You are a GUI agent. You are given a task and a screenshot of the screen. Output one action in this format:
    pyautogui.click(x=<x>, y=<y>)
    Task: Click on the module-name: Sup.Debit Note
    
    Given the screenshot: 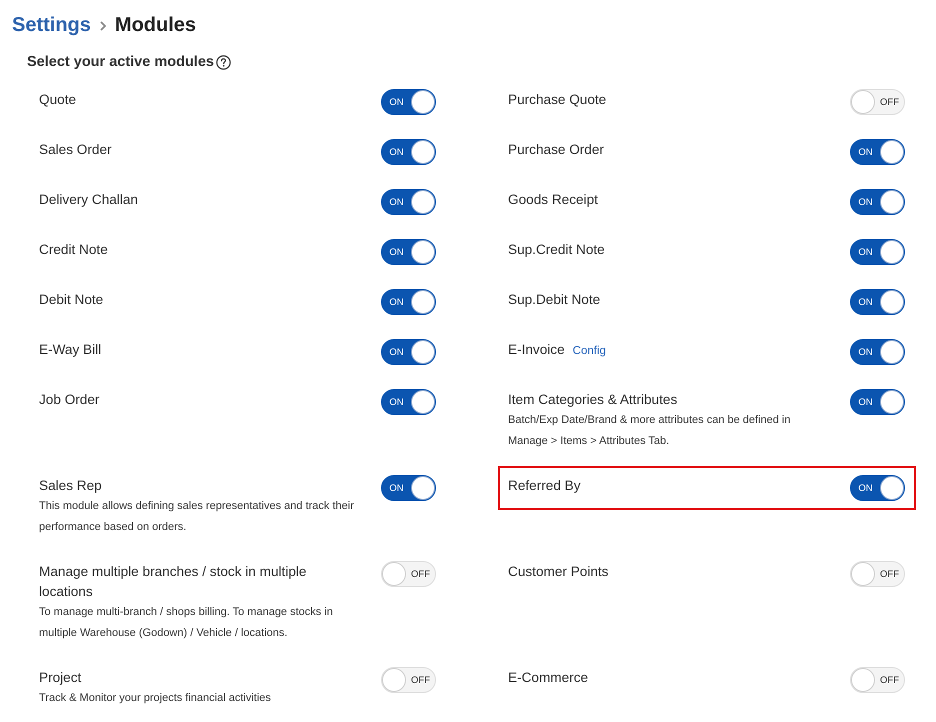 What is the action you would take?
    pyautogui.click(x=554, y=300)
    